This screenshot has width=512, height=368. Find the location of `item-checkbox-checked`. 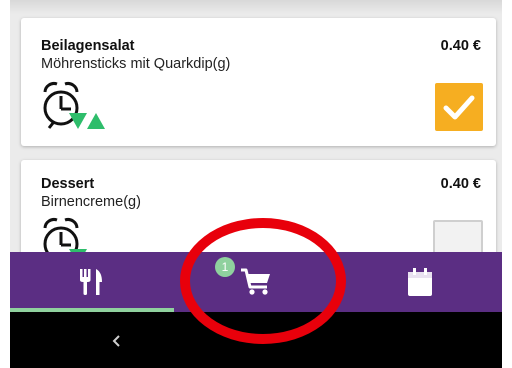

item-checkbox-checked is located at coordinates (459, 107).